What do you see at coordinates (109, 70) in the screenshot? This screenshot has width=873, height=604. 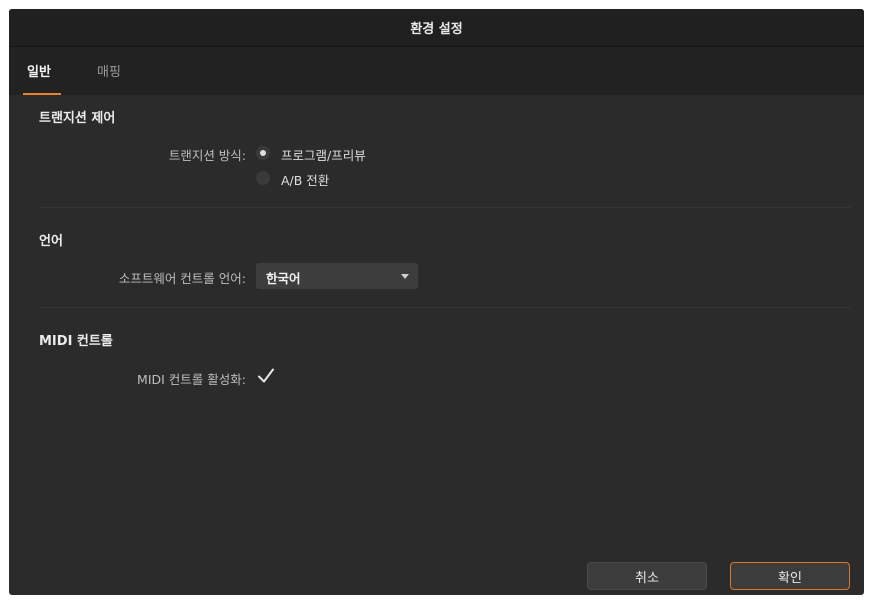 I see `tab-mapping: 매핑` at bounding box center [109, 70].